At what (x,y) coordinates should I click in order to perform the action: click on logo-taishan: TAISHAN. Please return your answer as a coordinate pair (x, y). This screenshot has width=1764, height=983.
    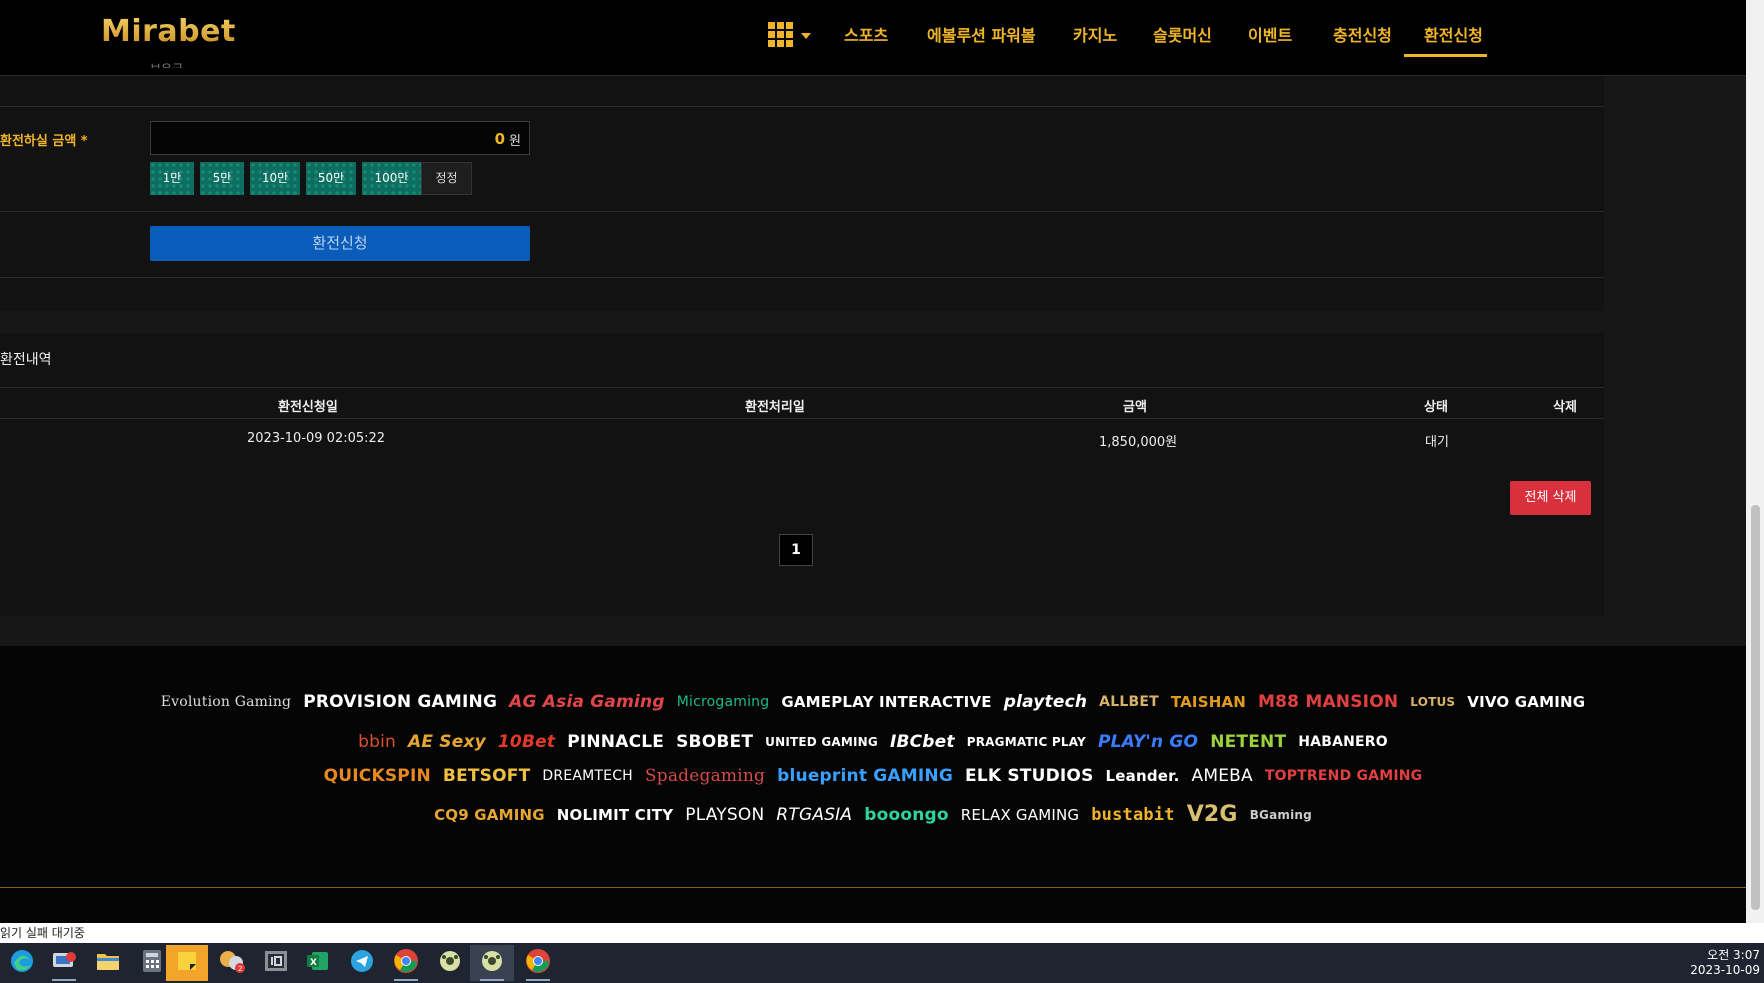
    Looking at the image, I should click on (1208, 702).